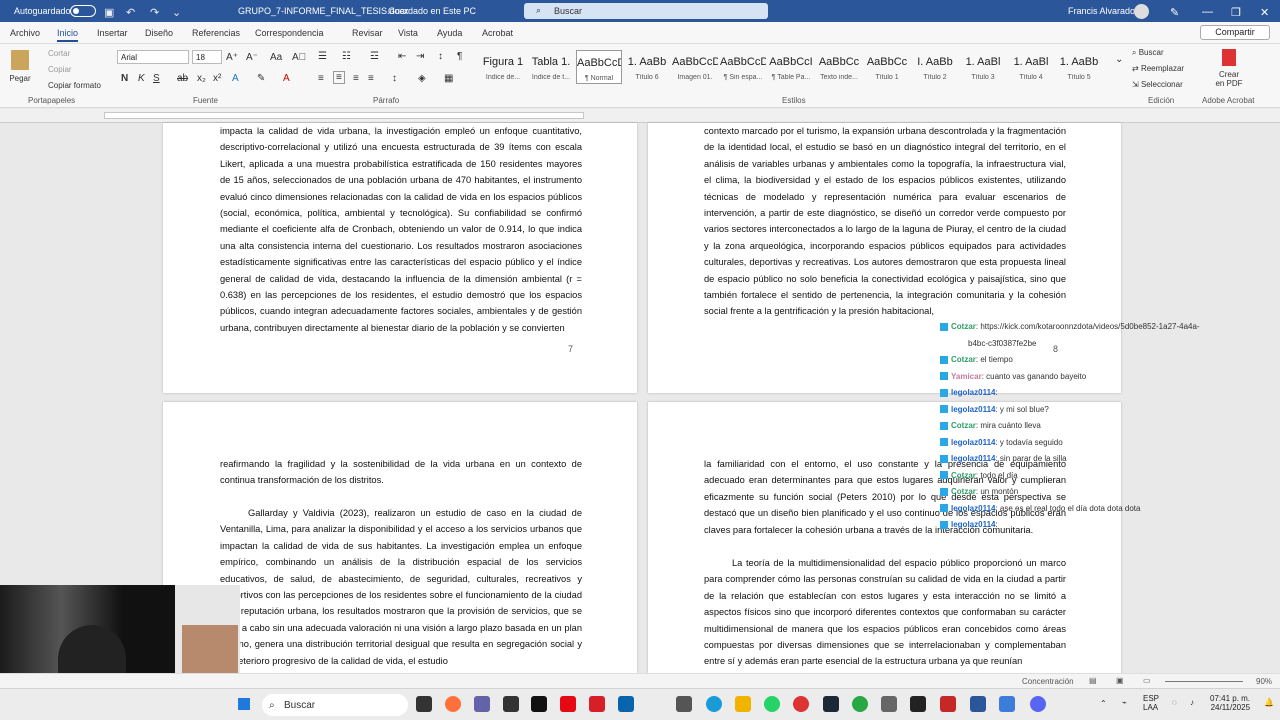 The image size is (1280, 720). I want to click on align-center-icon: ≡, so click(339, 77).